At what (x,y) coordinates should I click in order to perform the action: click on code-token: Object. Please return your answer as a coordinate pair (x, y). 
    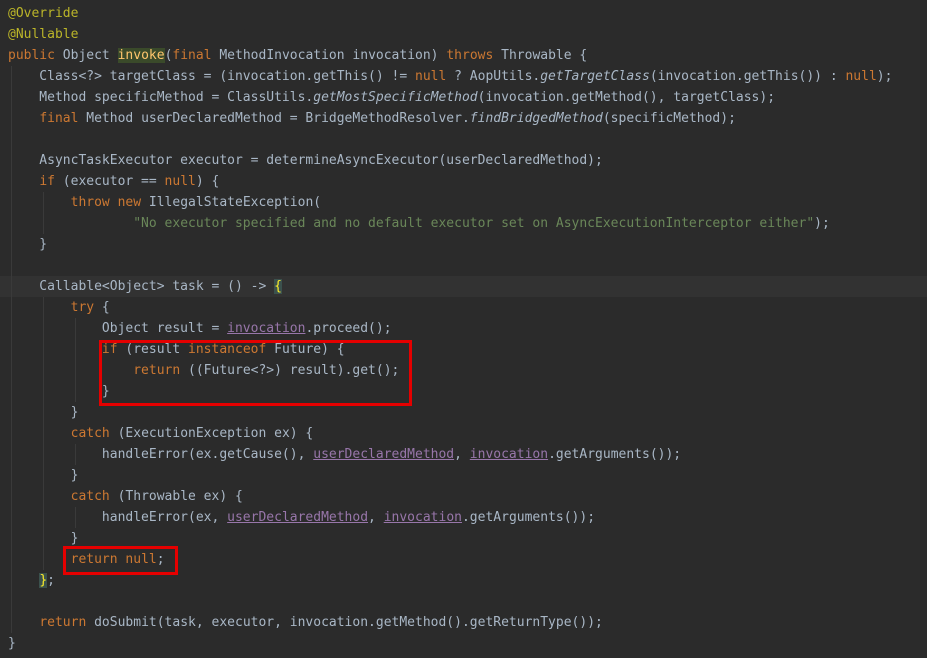
    Looking at the image, I should click on (86, 55).